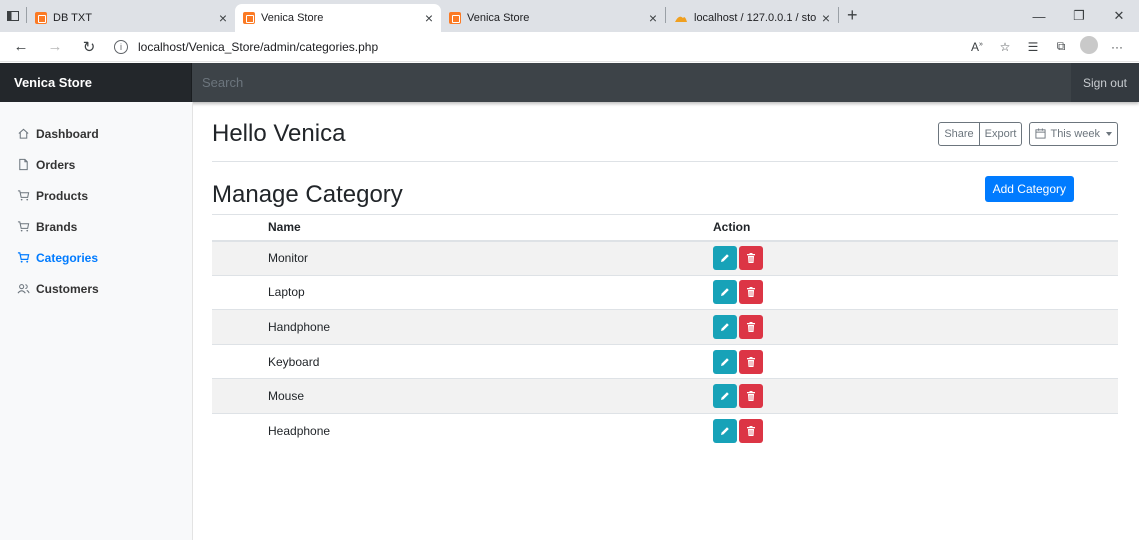  I want to click on table-row: Headphone, so click(665, 430).